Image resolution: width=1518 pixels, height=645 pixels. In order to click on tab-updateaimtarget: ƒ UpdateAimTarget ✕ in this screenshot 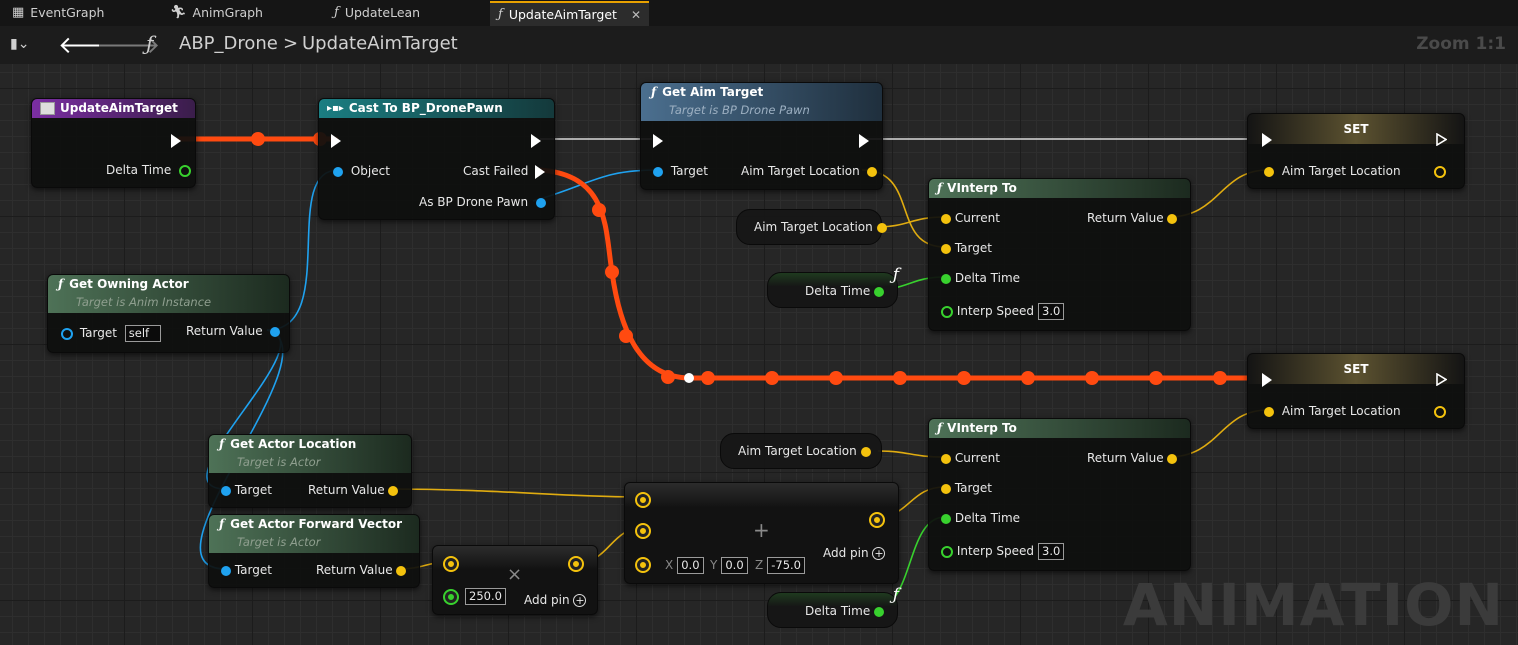, I will do `click(570, 14)`.